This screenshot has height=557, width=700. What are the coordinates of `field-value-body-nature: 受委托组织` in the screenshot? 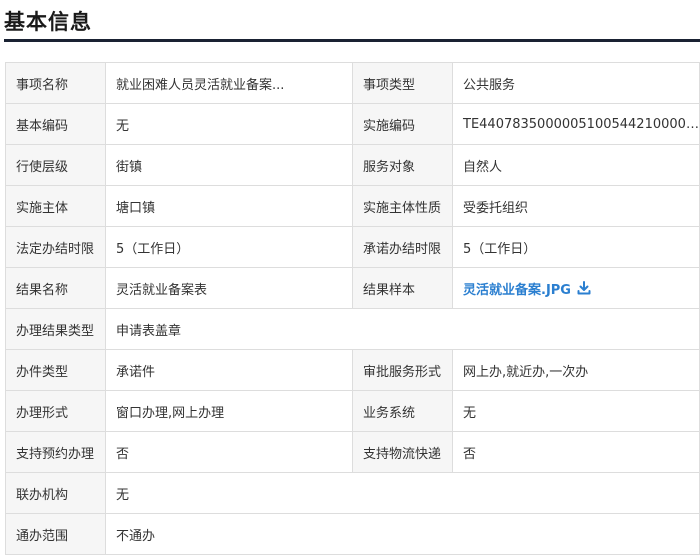 It's located at (576, 206).